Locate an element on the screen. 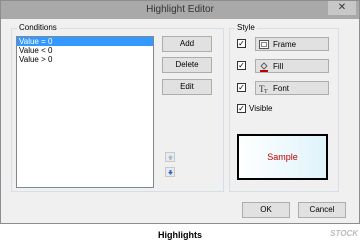 The width and height of the screenshot is (360, 240). cancel-button: Cancel is located at coordinates (322, 210).